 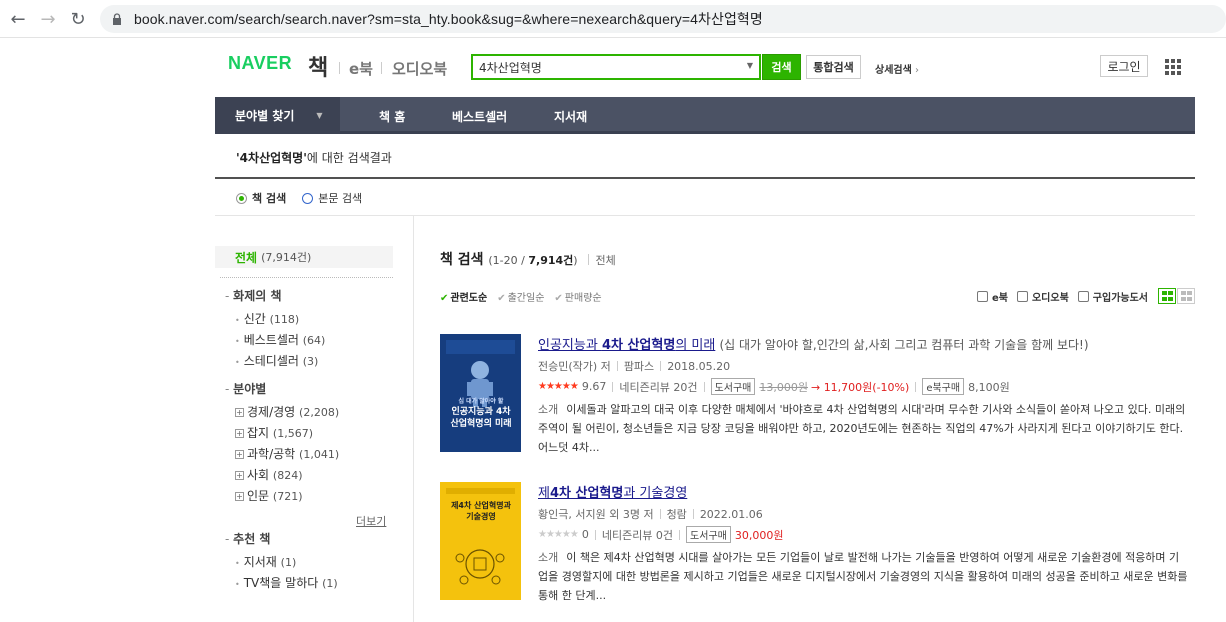 I want to click on sidebar-group-title: 화제의 책, so click(x=253, y=295).